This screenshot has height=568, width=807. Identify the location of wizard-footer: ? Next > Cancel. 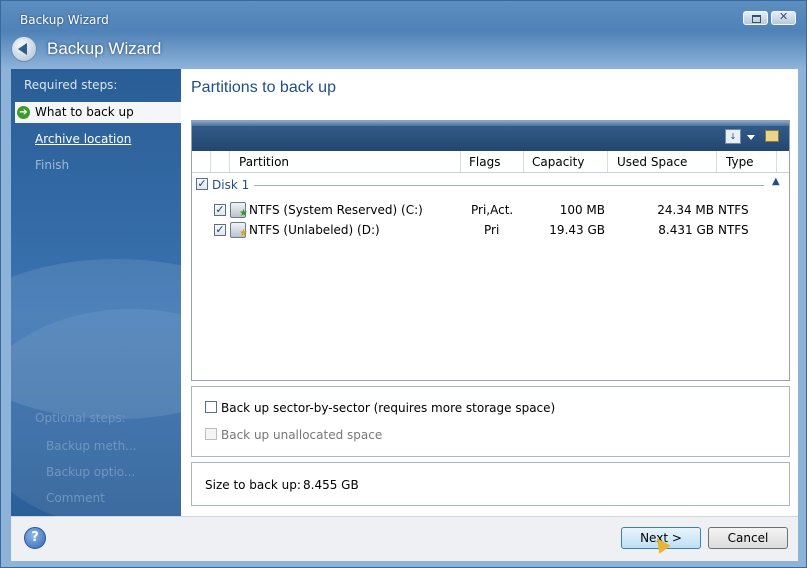
(404, 538).